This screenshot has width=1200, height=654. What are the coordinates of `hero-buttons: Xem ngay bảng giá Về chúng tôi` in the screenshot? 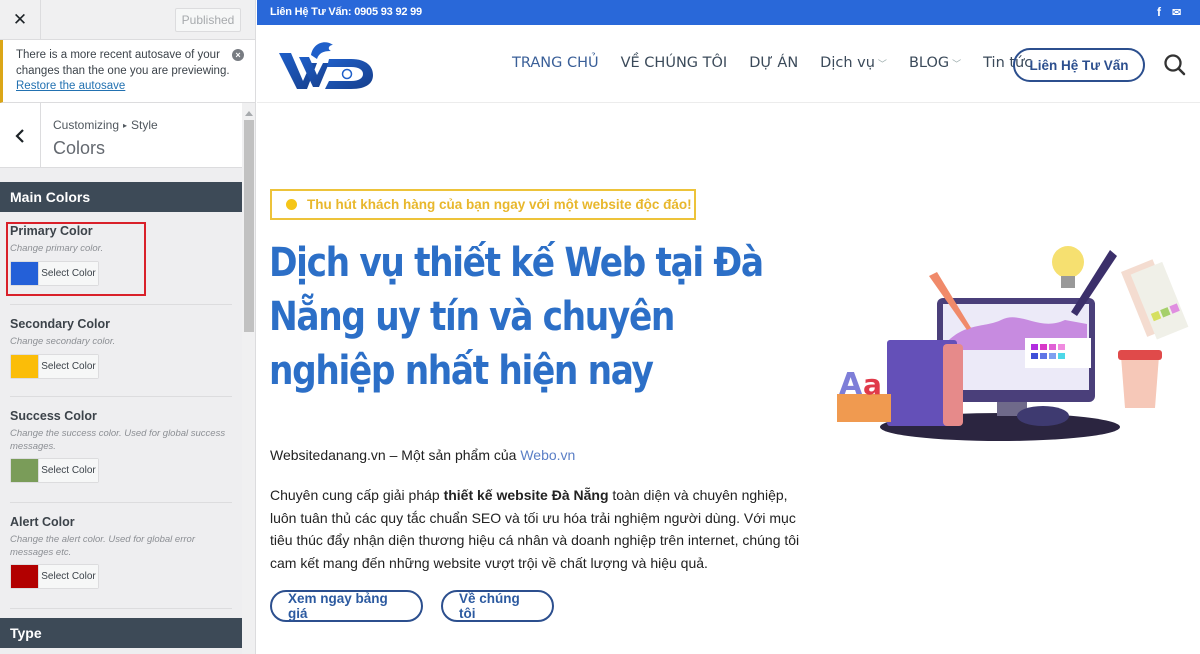 It's located at (412, 606).